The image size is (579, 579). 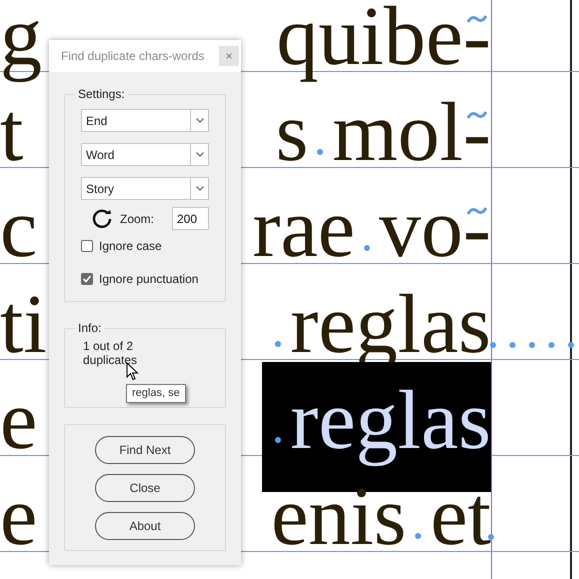 I want to click on document-text: rae, so click(x=304, y=229).